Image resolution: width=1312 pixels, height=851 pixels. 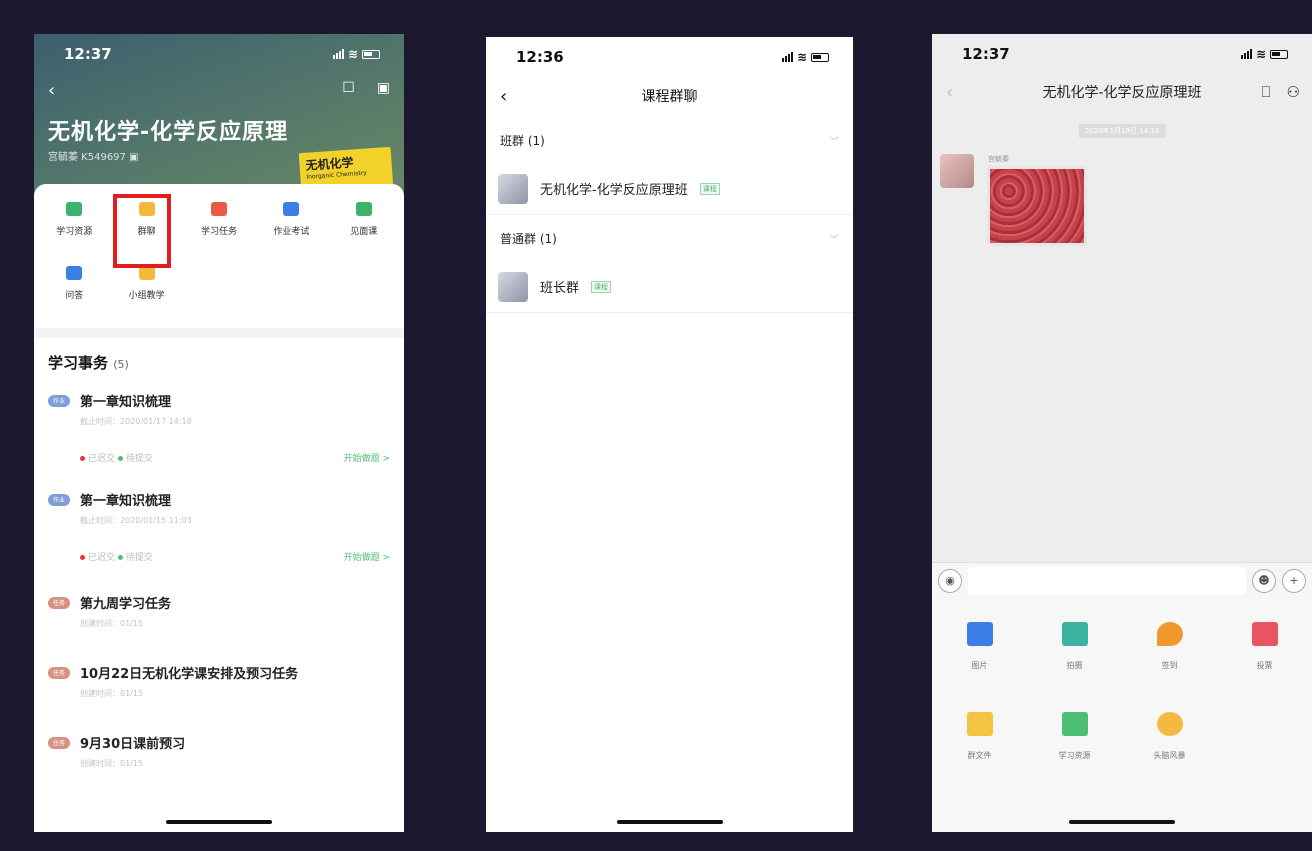 I want to click on group-name: 班长群, so click(x=560, y=288).